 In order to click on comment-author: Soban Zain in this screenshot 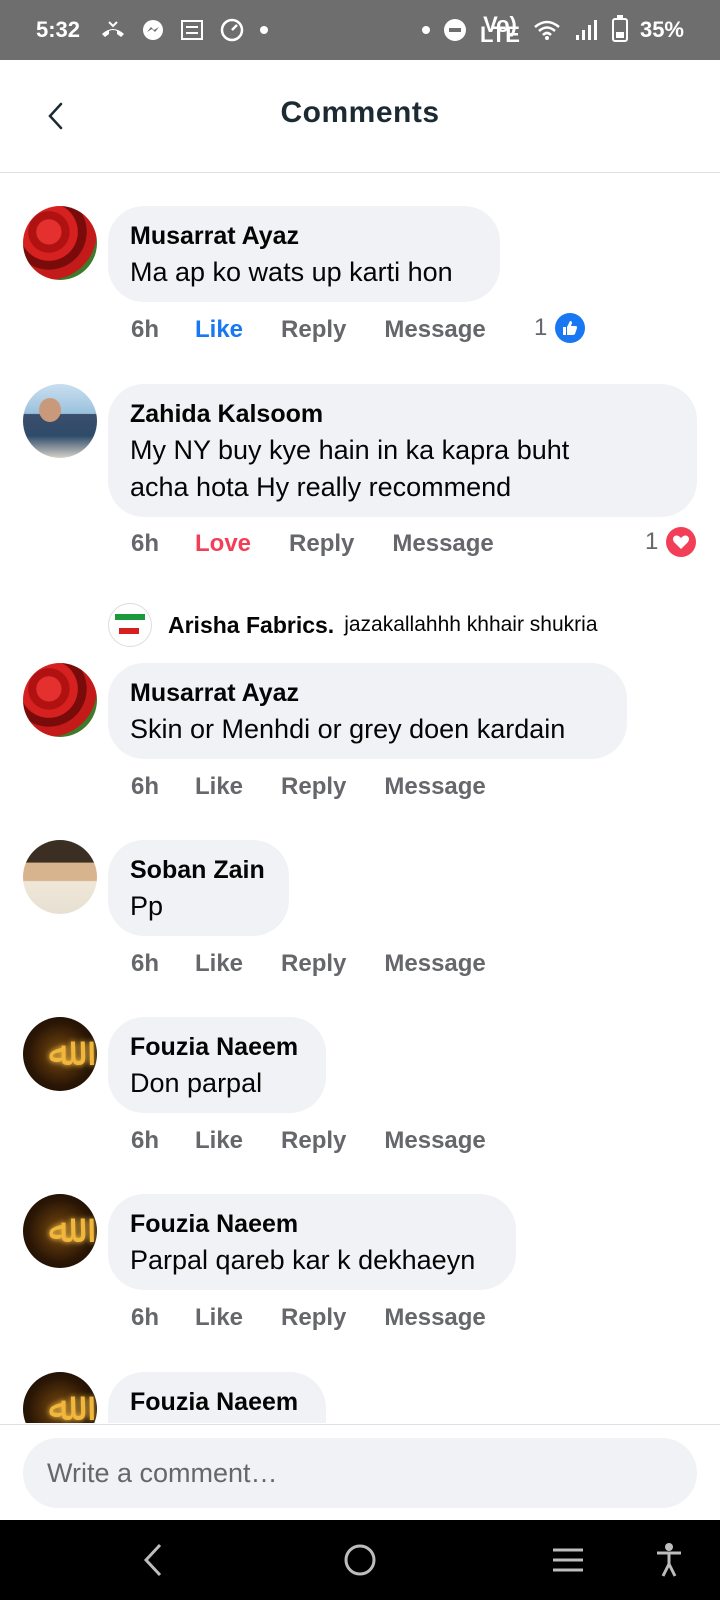, I will do `click(198, 870)`.